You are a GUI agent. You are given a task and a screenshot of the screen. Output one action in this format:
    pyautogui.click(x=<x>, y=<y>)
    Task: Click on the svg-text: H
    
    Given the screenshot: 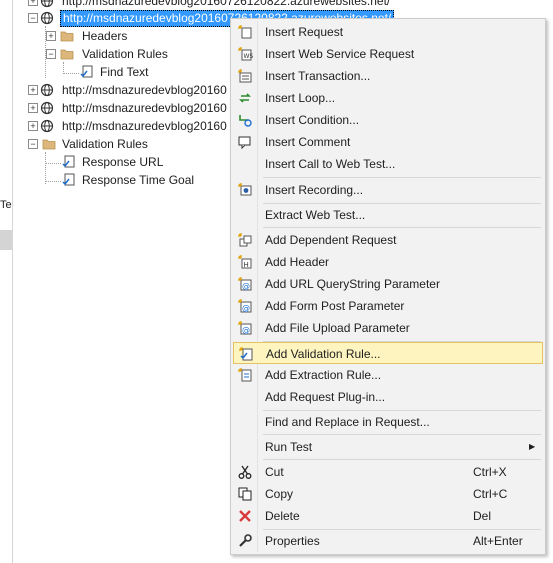 What is the action you would take?
    pyautogui.click(x=246, y=265)
    